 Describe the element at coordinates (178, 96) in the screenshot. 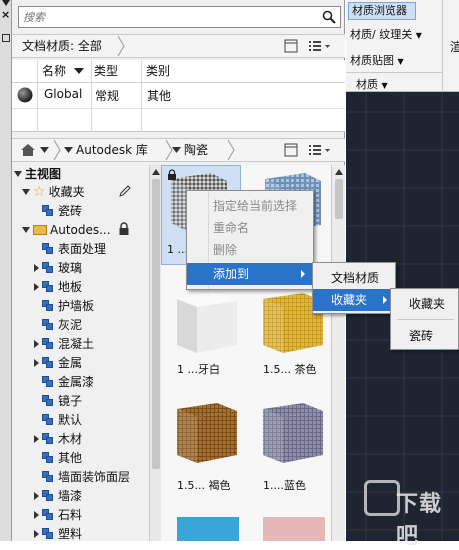

I see `table-row: Global 常规 其他` at that location.